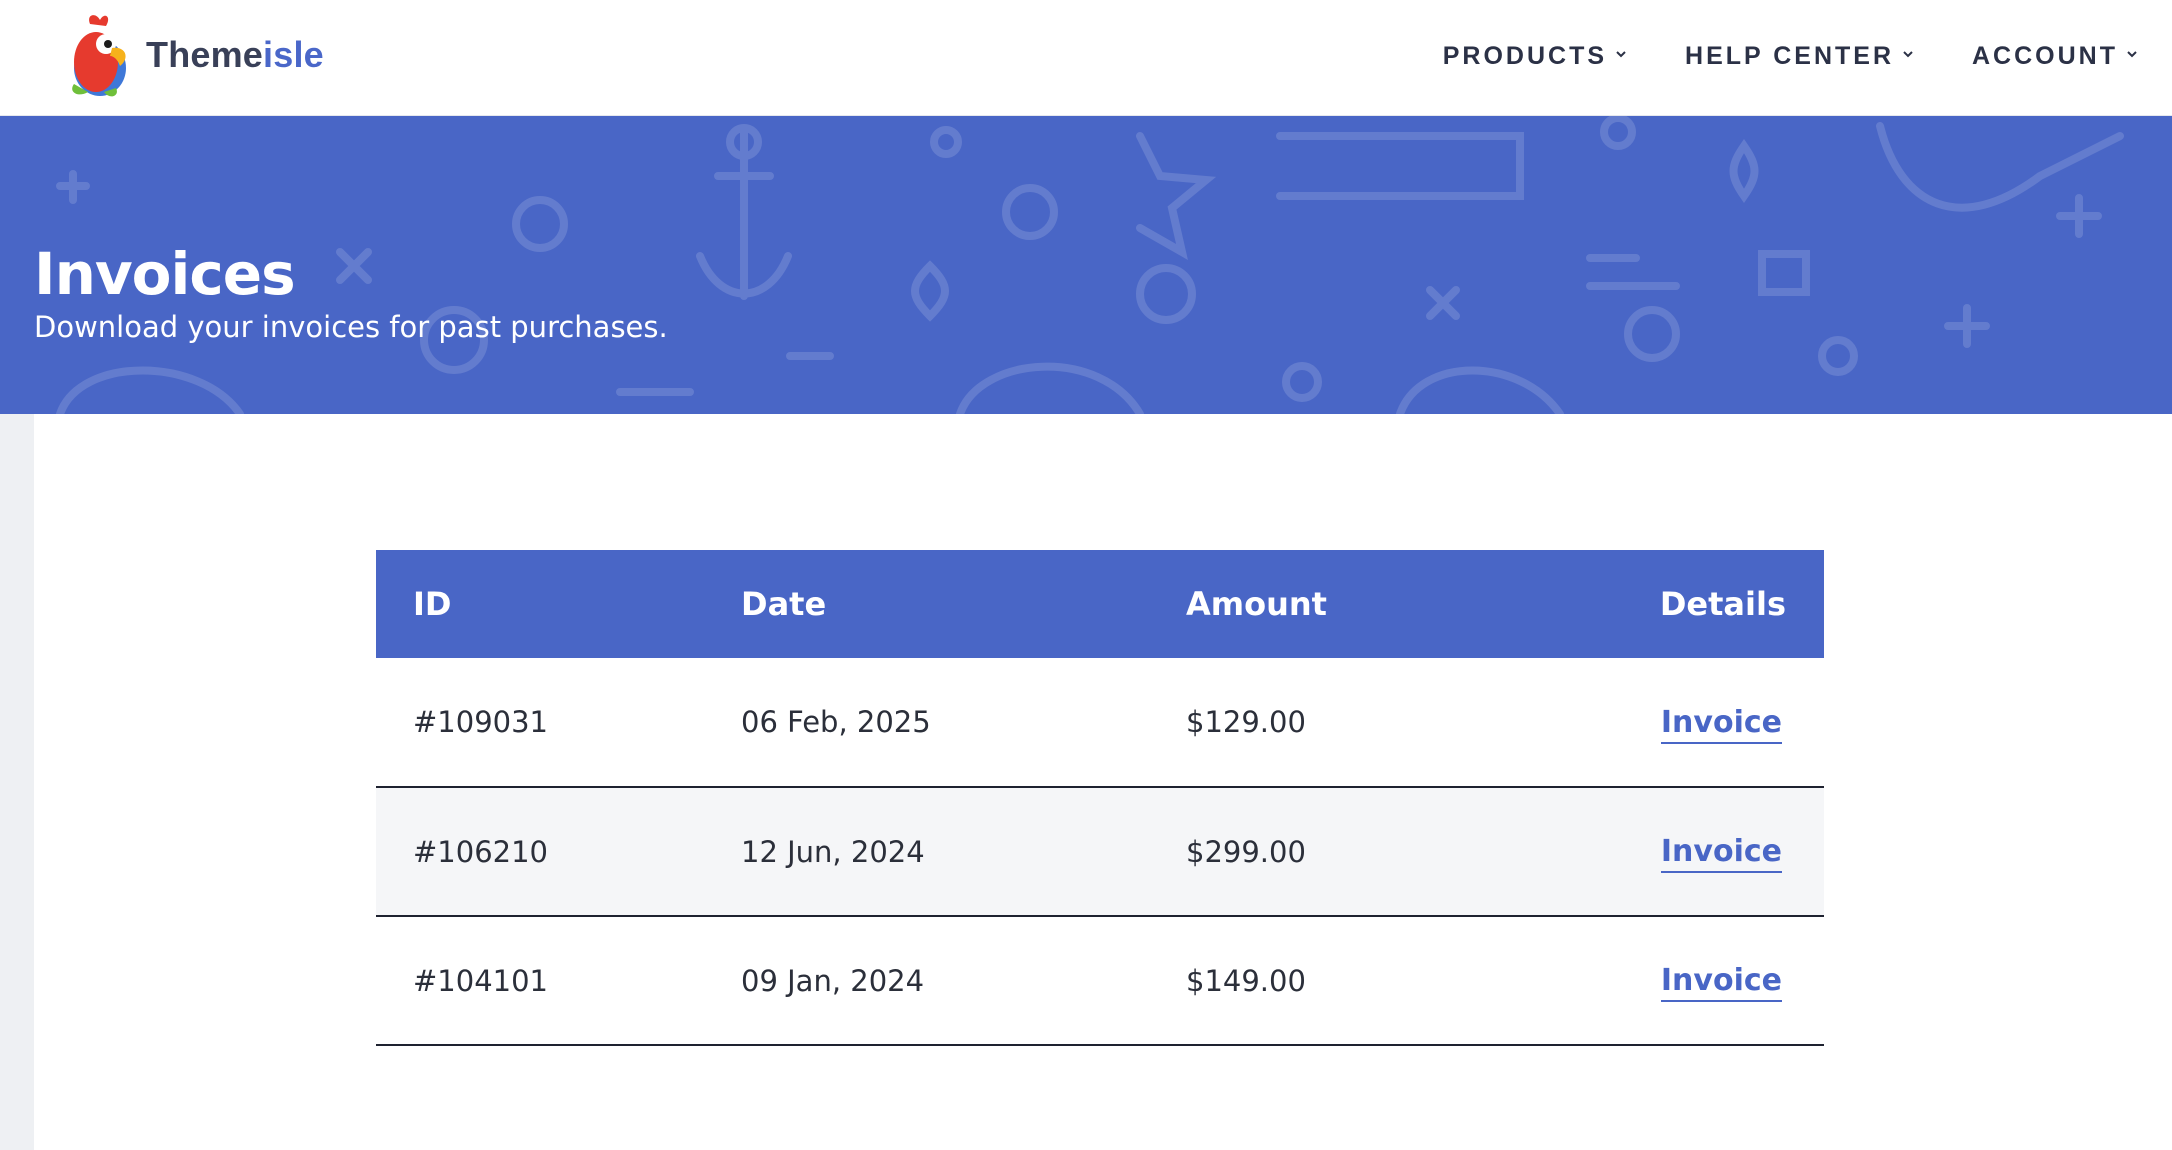  I want to click on column-header-date: Date, so click(784, 604).